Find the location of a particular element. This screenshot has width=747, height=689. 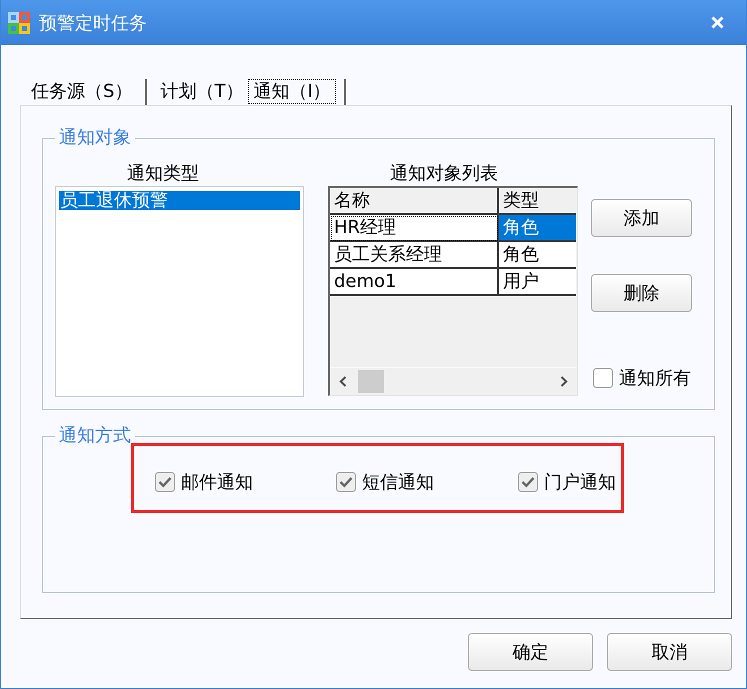

four-squares-icon is located at coordinates (19, 23).